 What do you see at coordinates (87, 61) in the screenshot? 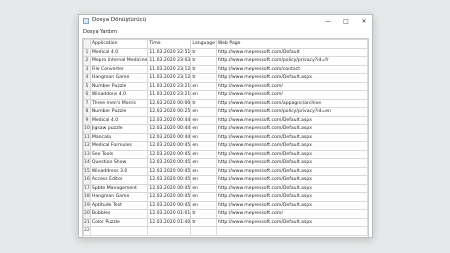
I see `row-number: 2` at bounding box center [87, 61].